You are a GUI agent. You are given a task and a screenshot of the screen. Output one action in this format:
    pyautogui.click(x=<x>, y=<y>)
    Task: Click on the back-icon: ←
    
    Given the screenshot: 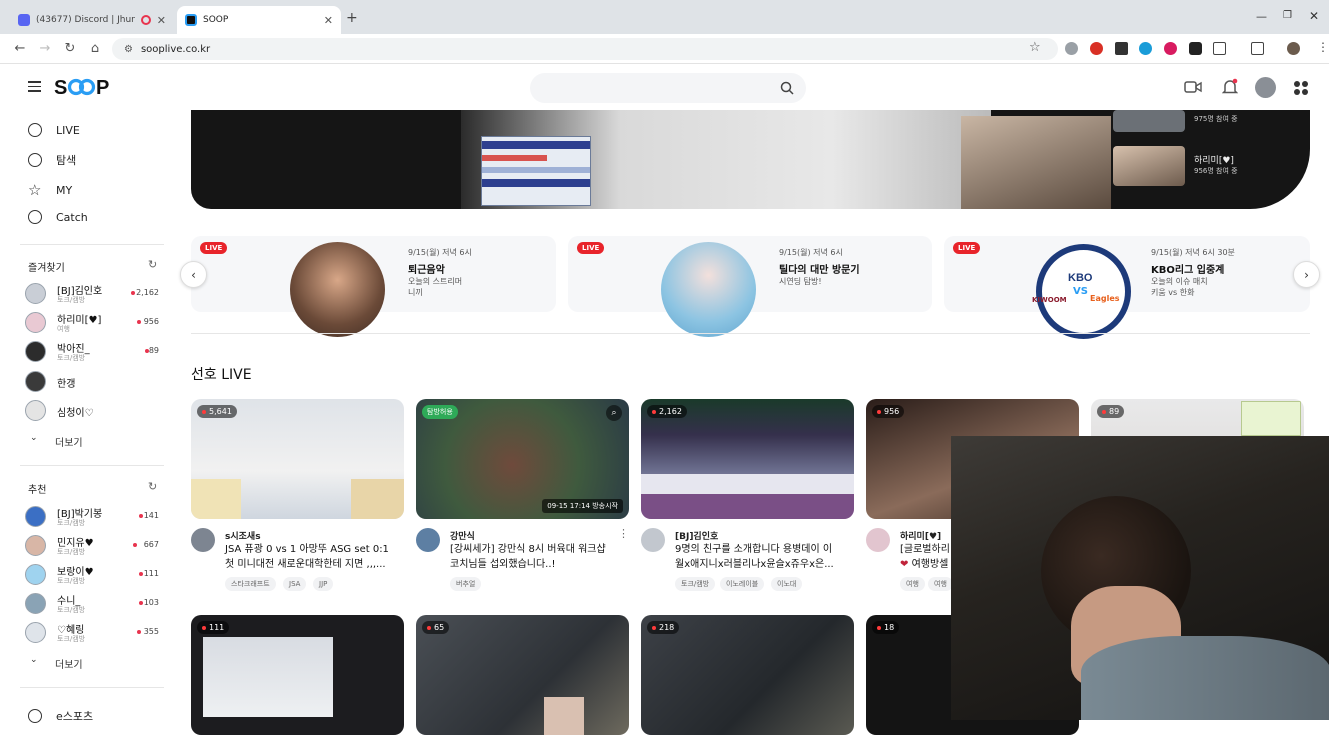 What is the action you would take?
    pyautogui.click(x=20, y=48)
    